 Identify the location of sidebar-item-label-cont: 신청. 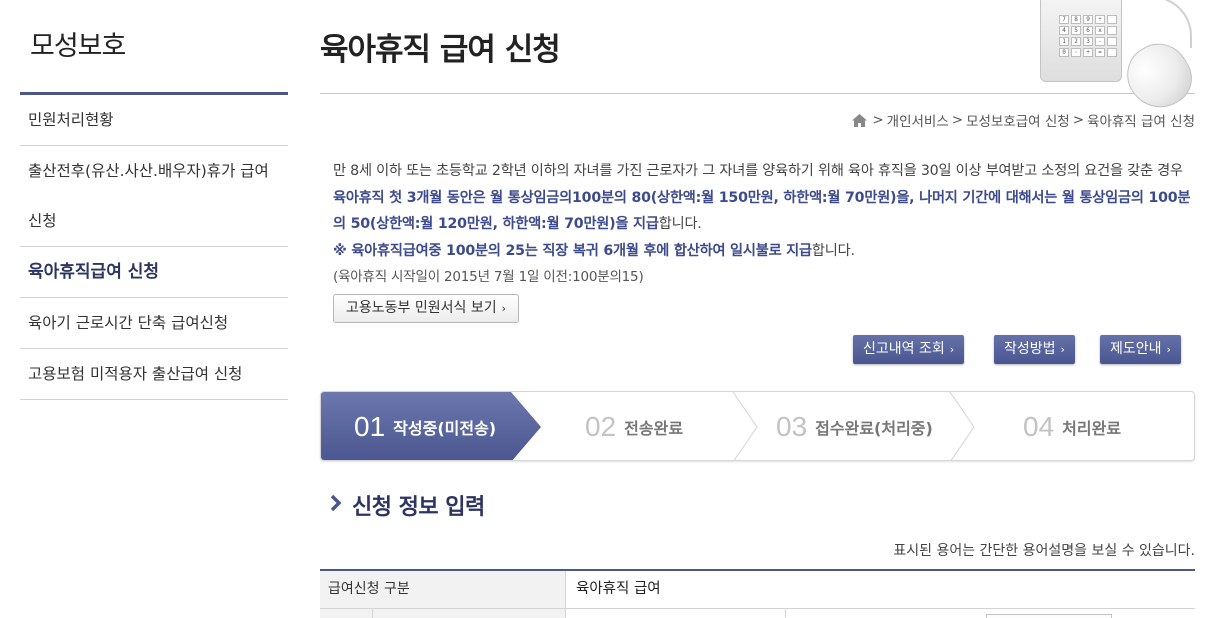
(42, 221).